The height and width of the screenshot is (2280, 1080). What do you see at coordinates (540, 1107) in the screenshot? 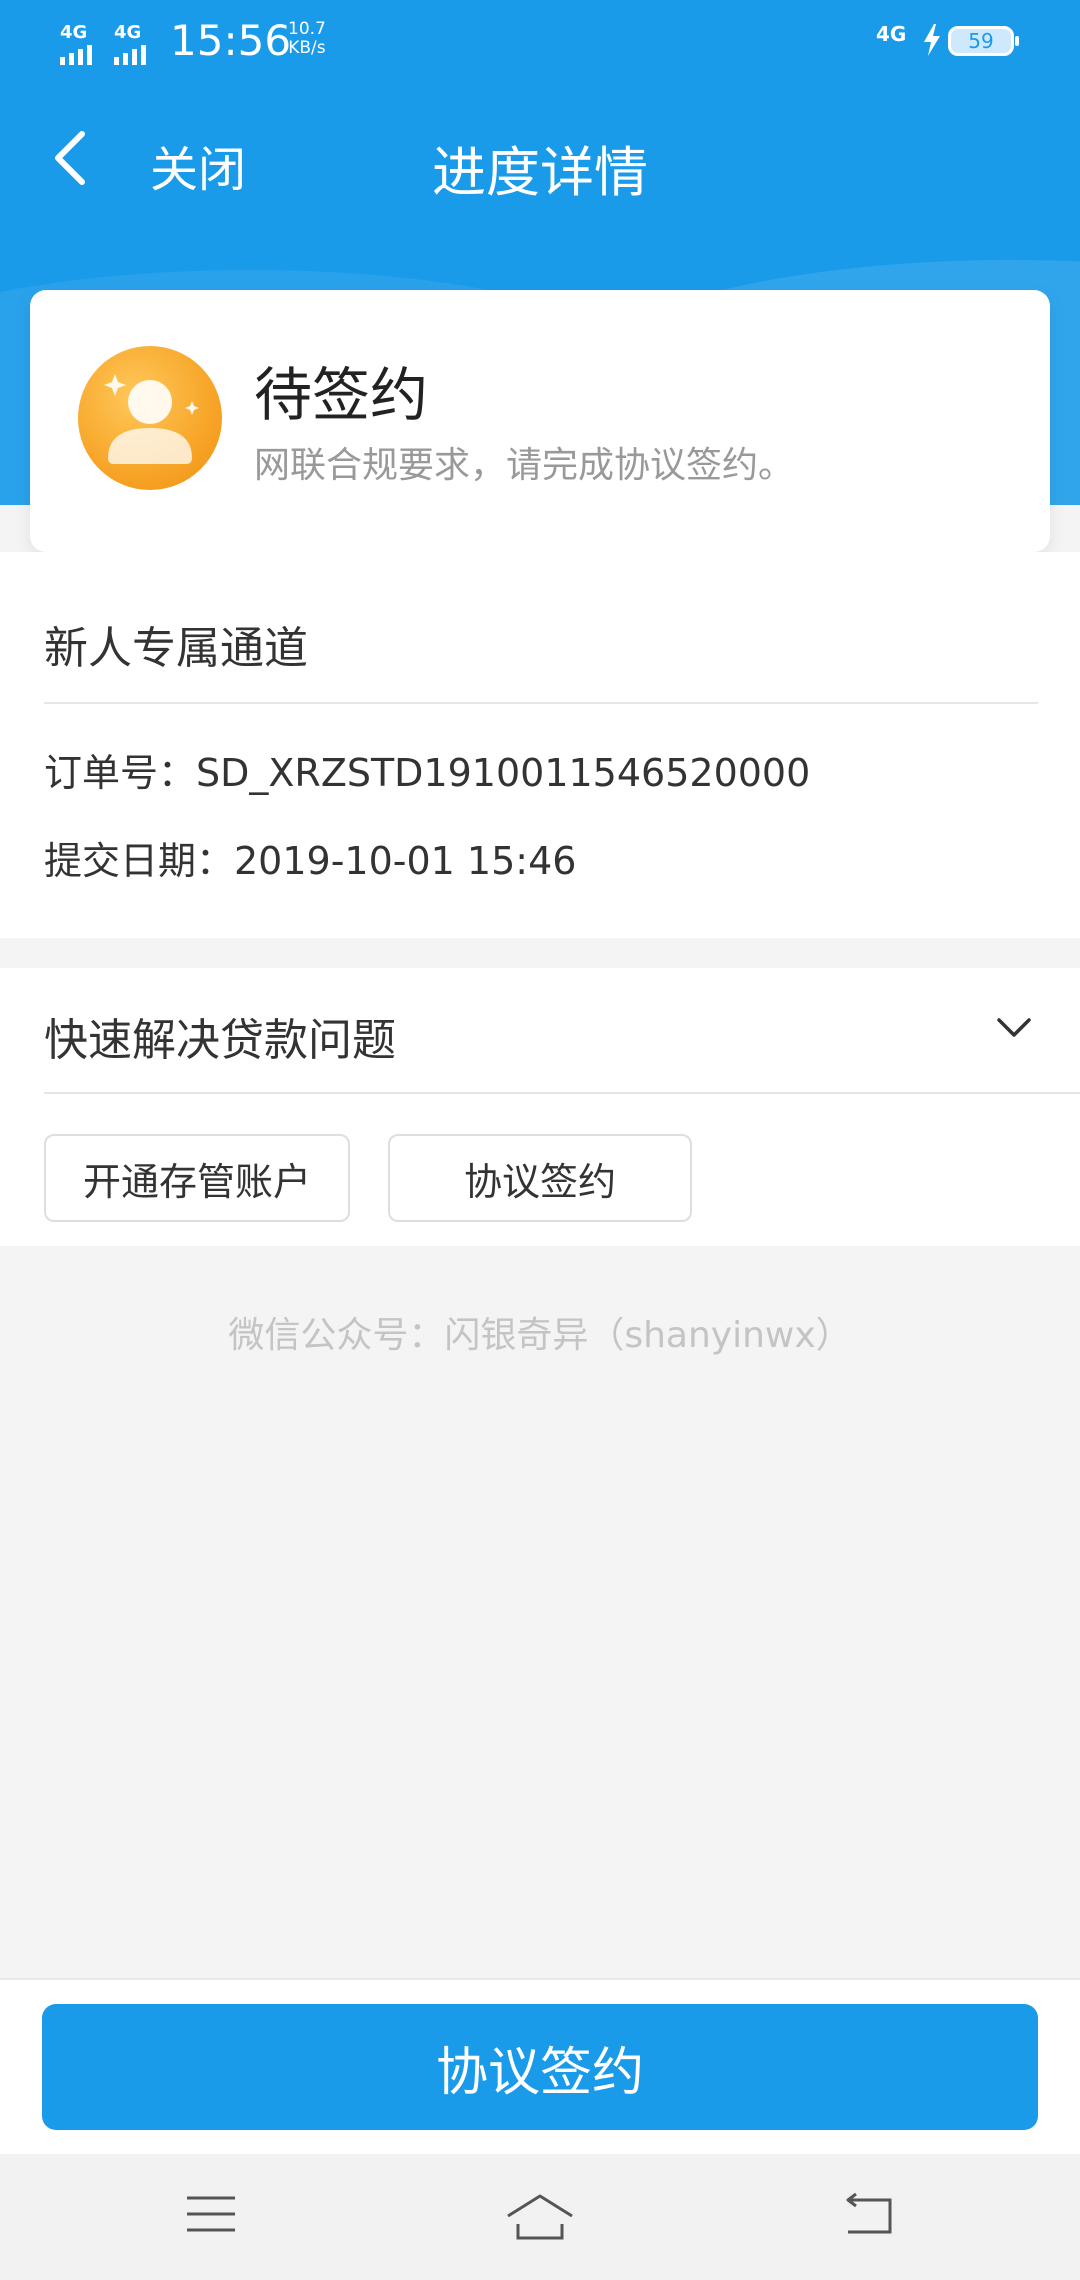
I see `quick-solve-section: 快速解决贷款问题 开通存管账户 协议签约` at bounding box center [540, 1107].